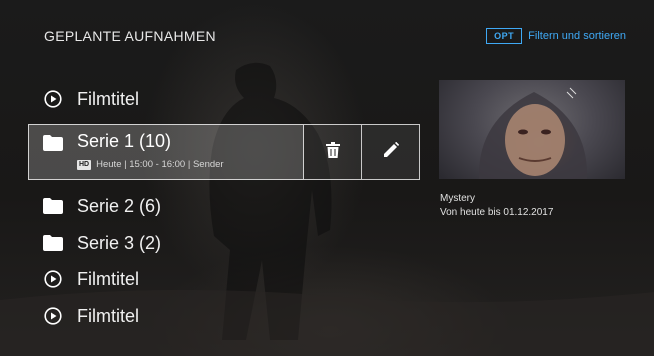  What do you see at coordinates (577, 36) in the screenshot?
I see `filter-sort-label: Filtern und sortieren` at bounding box center [577, 36].